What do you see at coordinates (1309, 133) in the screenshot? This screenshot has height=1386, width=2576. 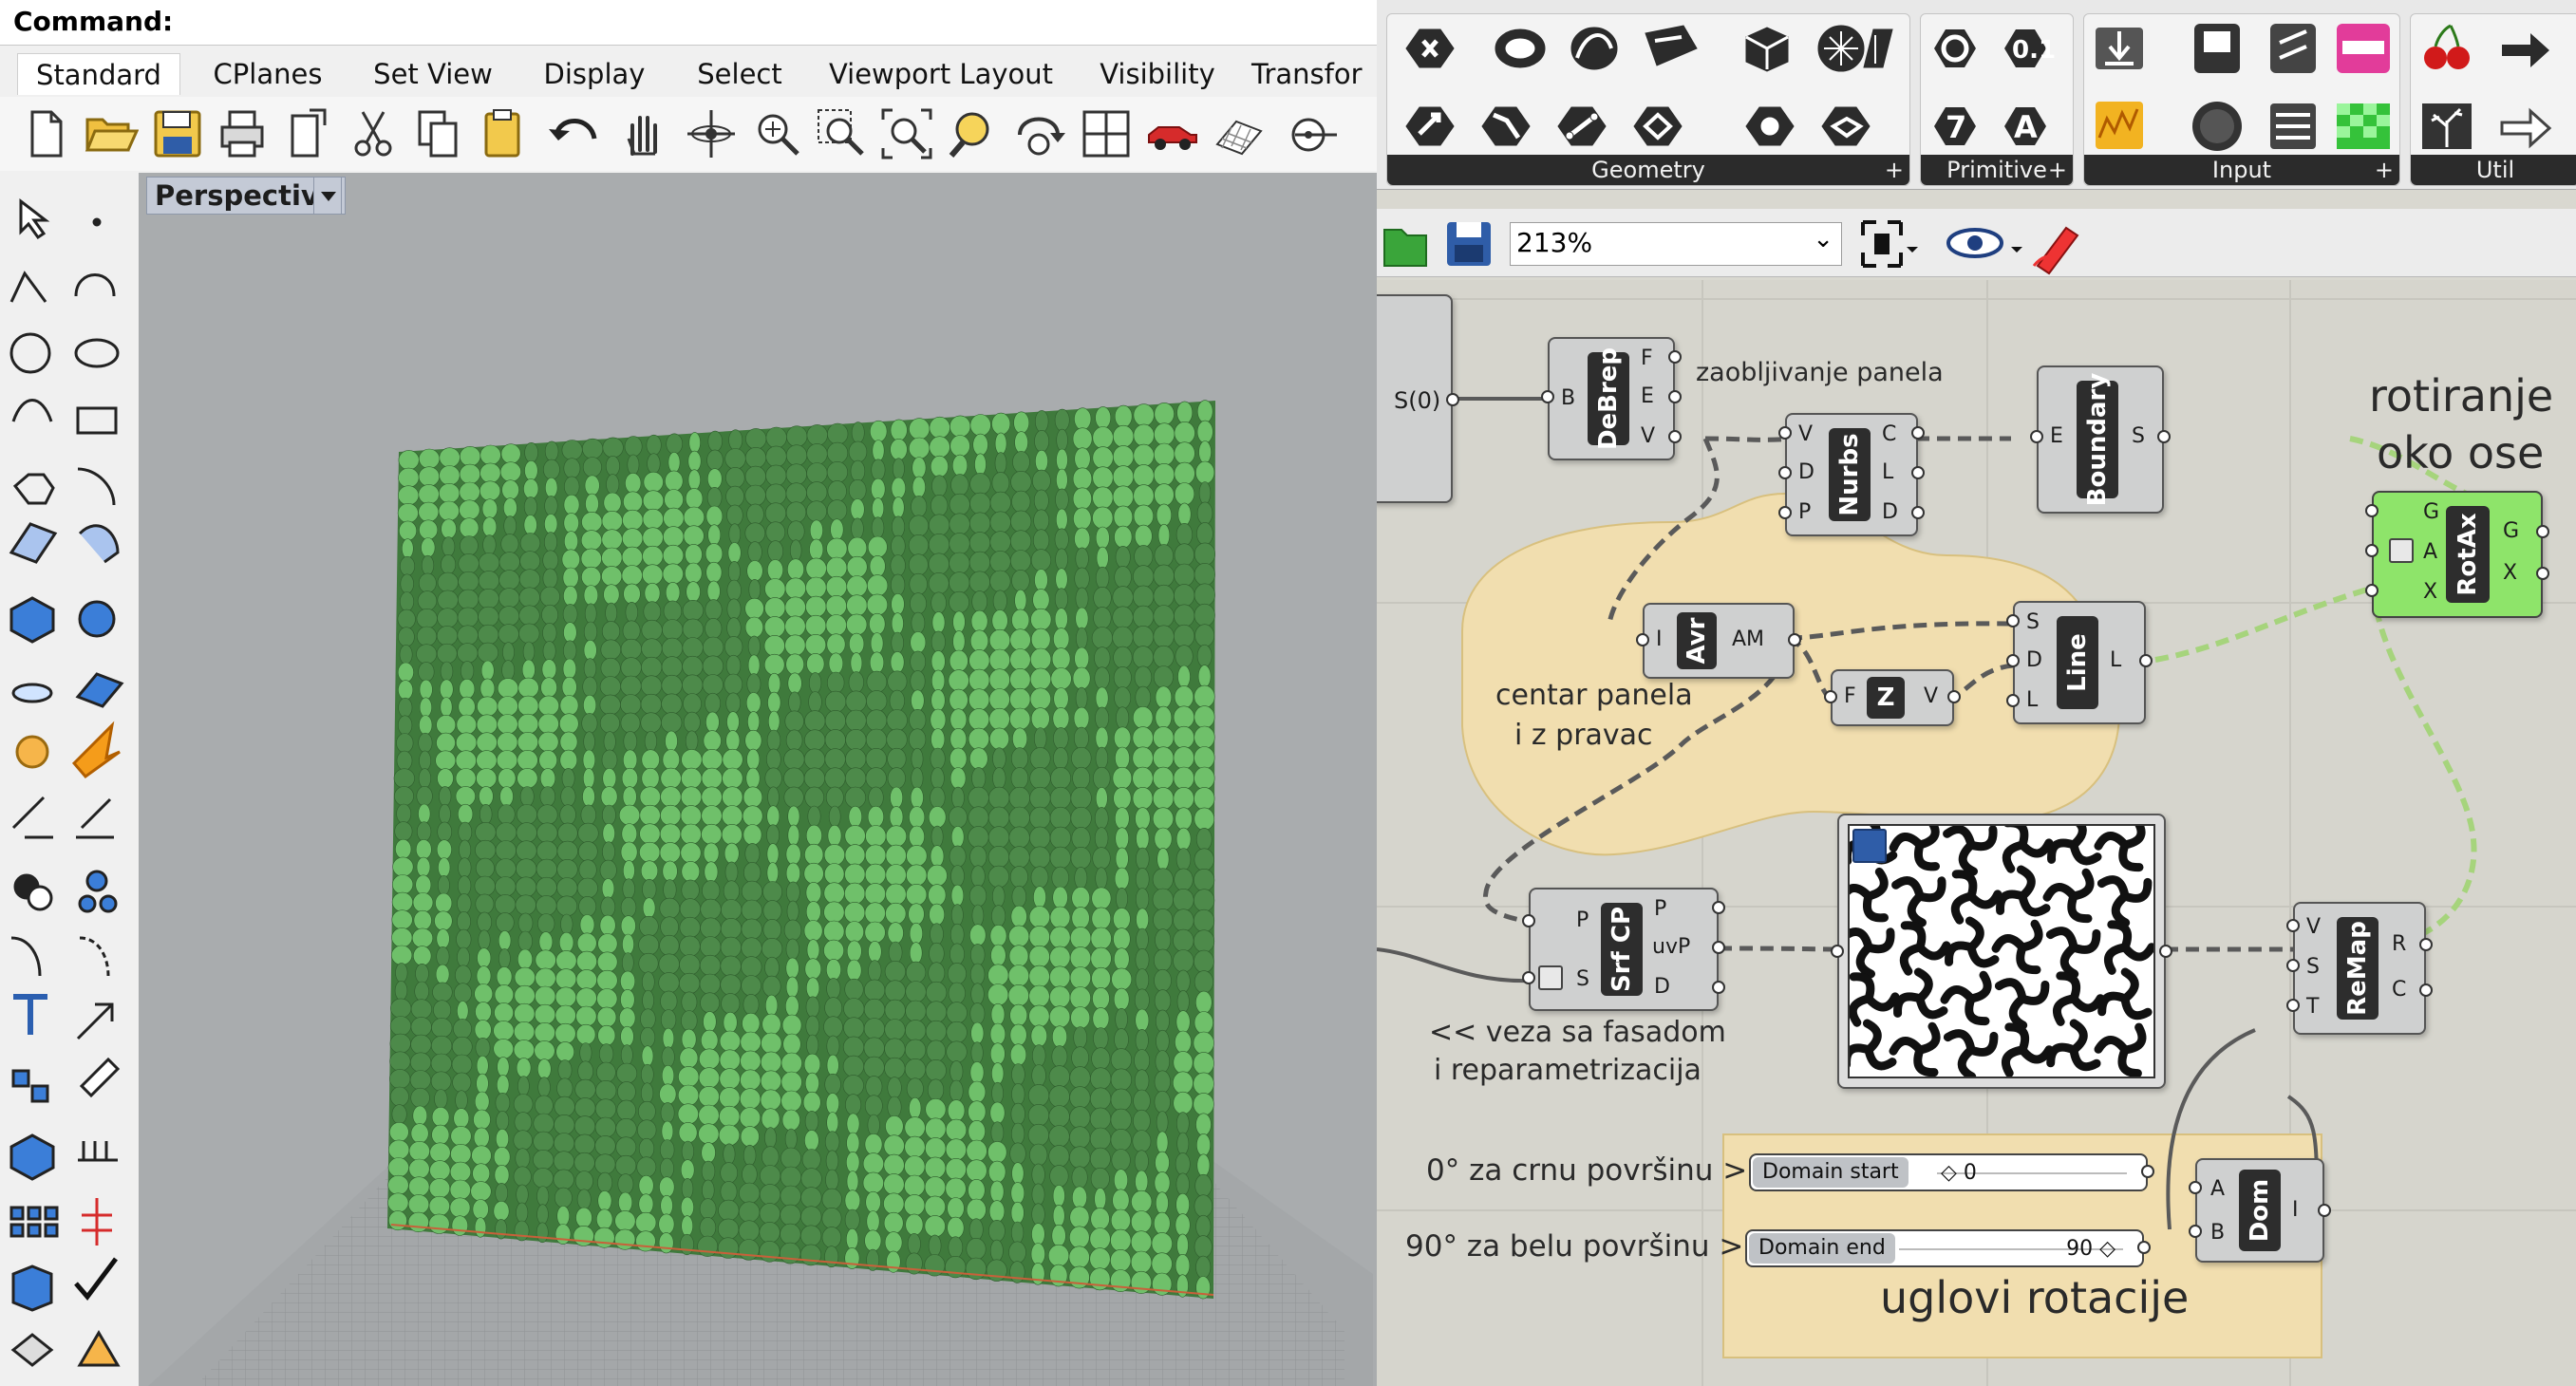 I see `point-icon` at bounding box center [1309, 133].